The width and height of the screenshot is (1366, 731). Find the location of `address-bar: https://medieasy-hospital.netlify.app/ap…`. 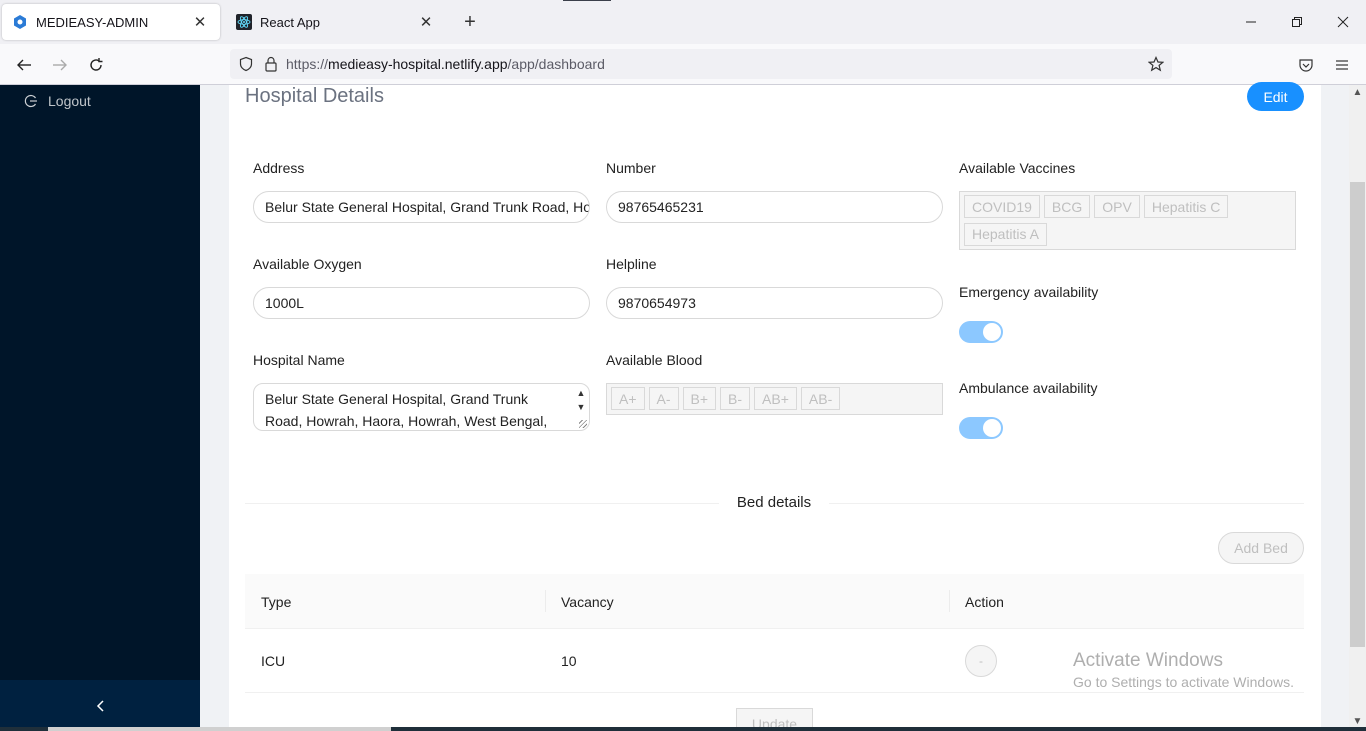

address-bar: https://medieasy-hospital.netlify.app/ap… is located at coordinates (701, 64).